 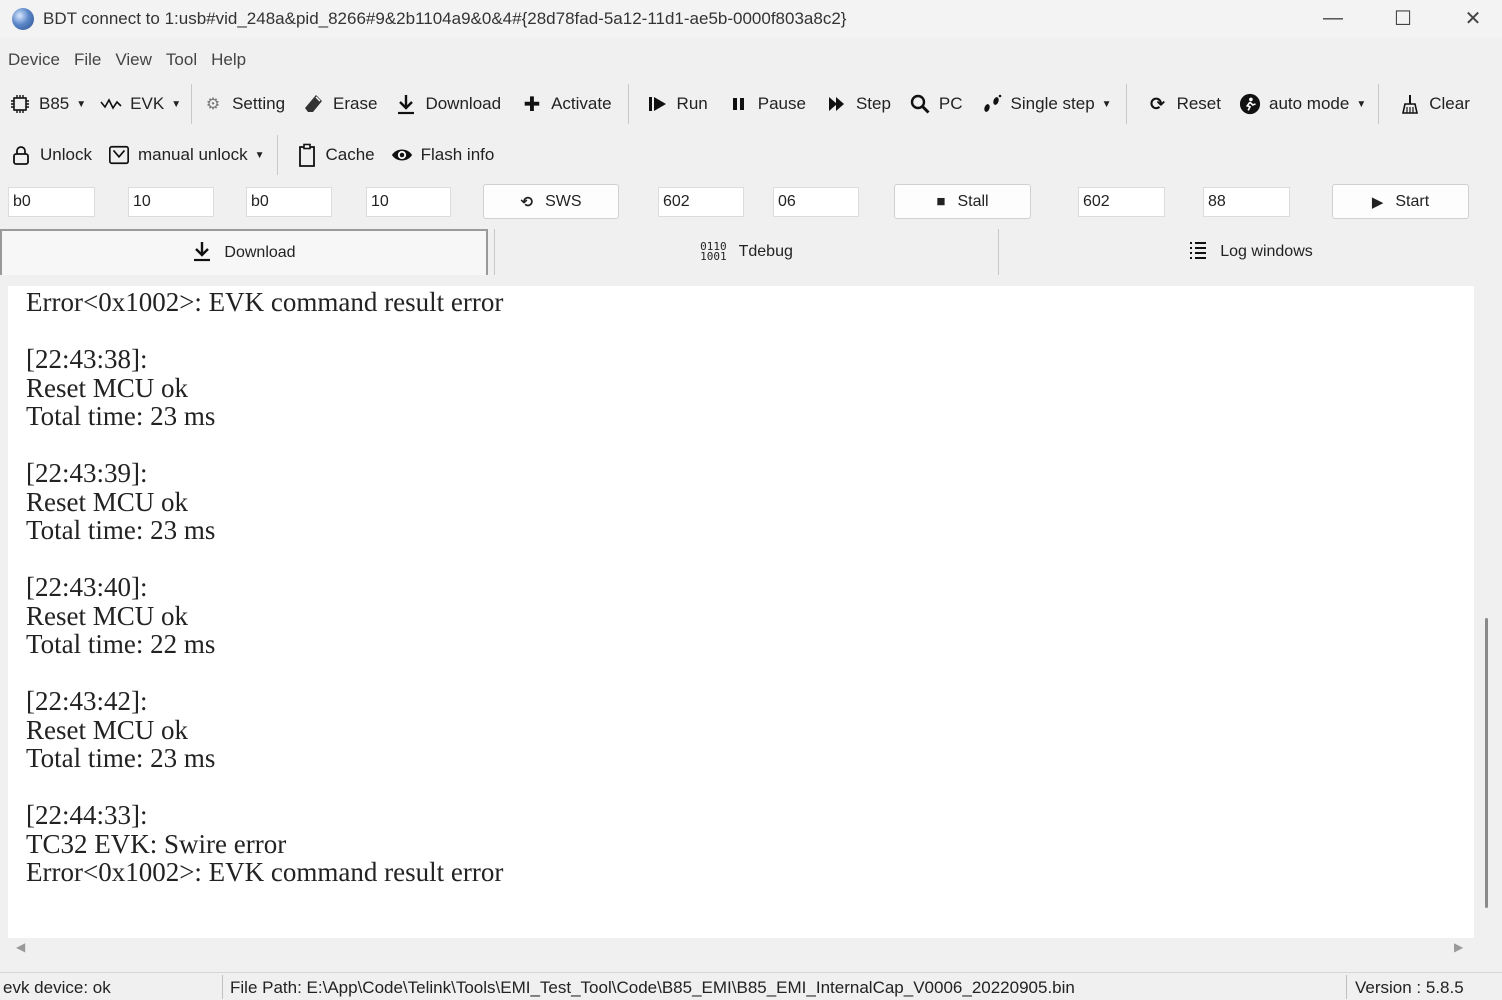 What do you see at coordinates (228, 60) in the screenshot?
I see `menu-help: Help` at bounding box center [228, 60].